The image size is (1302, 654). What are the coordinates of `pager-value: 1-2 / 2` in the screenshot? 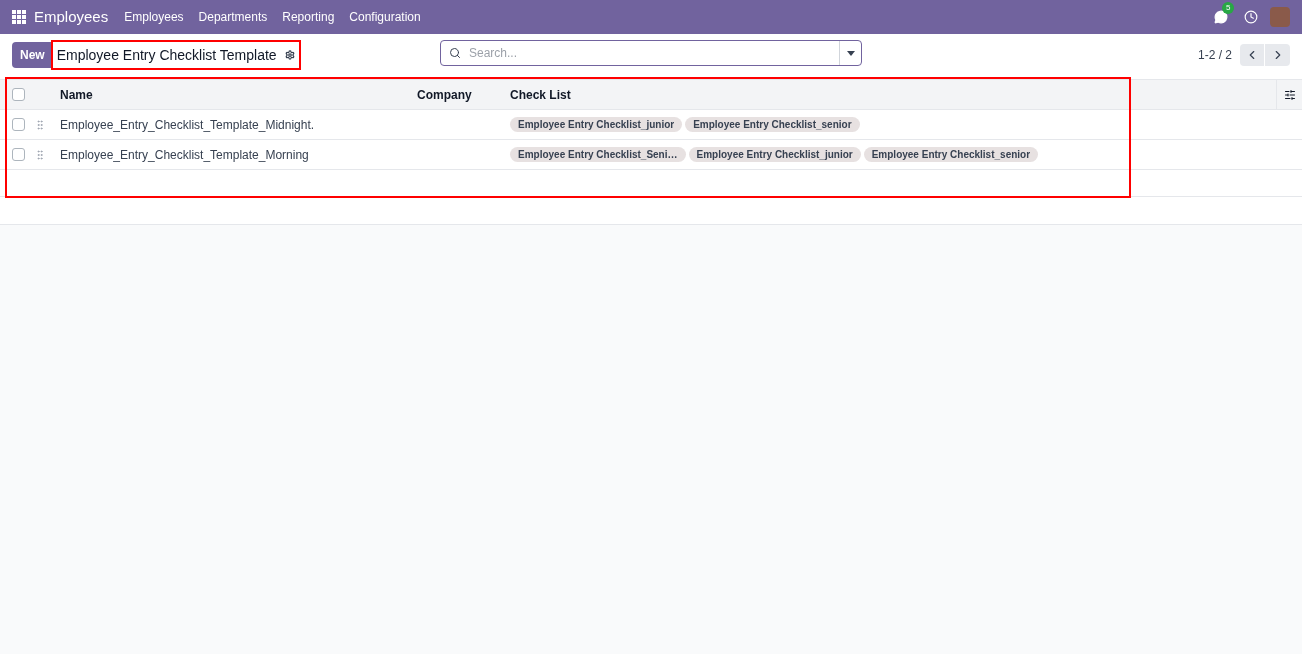 It's located at (1214, 55).